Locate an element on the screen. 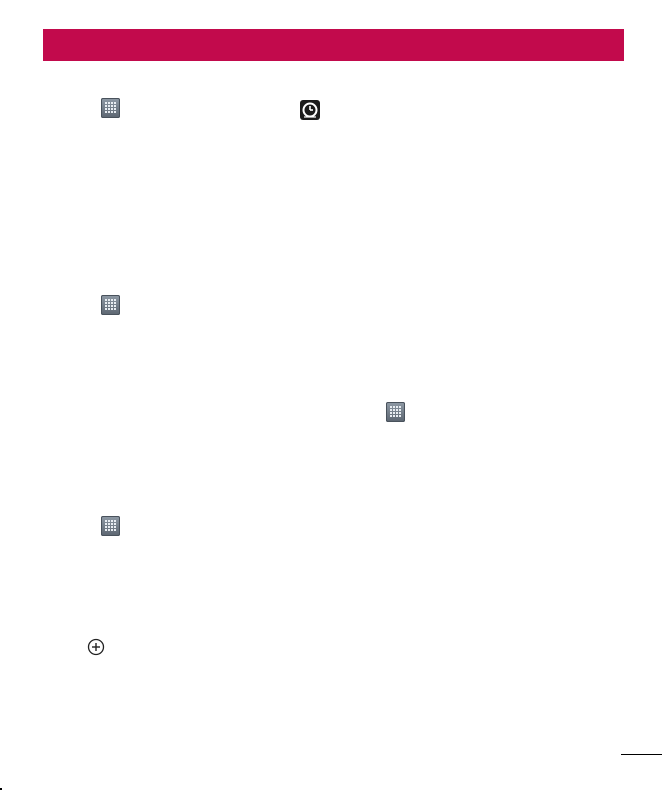 This screenshot has width=662, height=795. page-footer-rule is located at coordinates (641, 754).